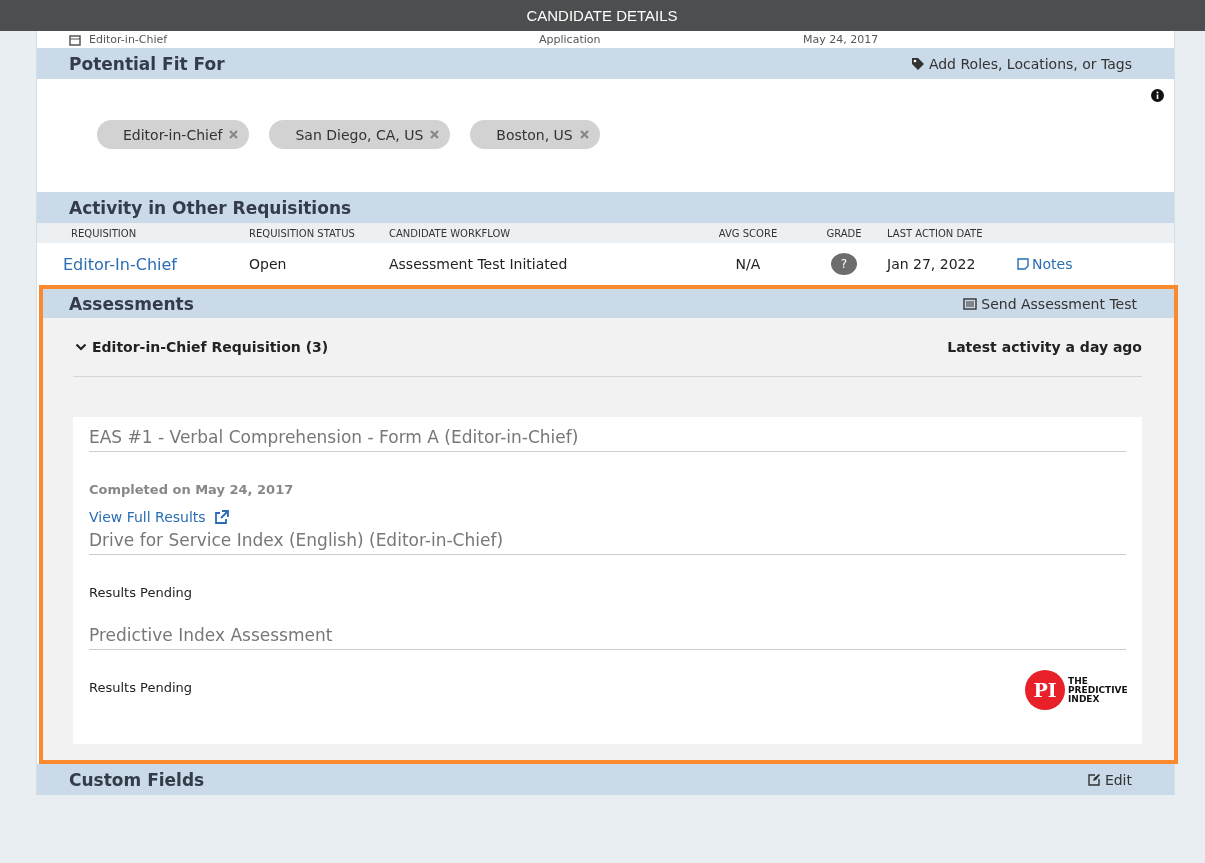  I want to click on grade-badge: ?, so click(844, 264).